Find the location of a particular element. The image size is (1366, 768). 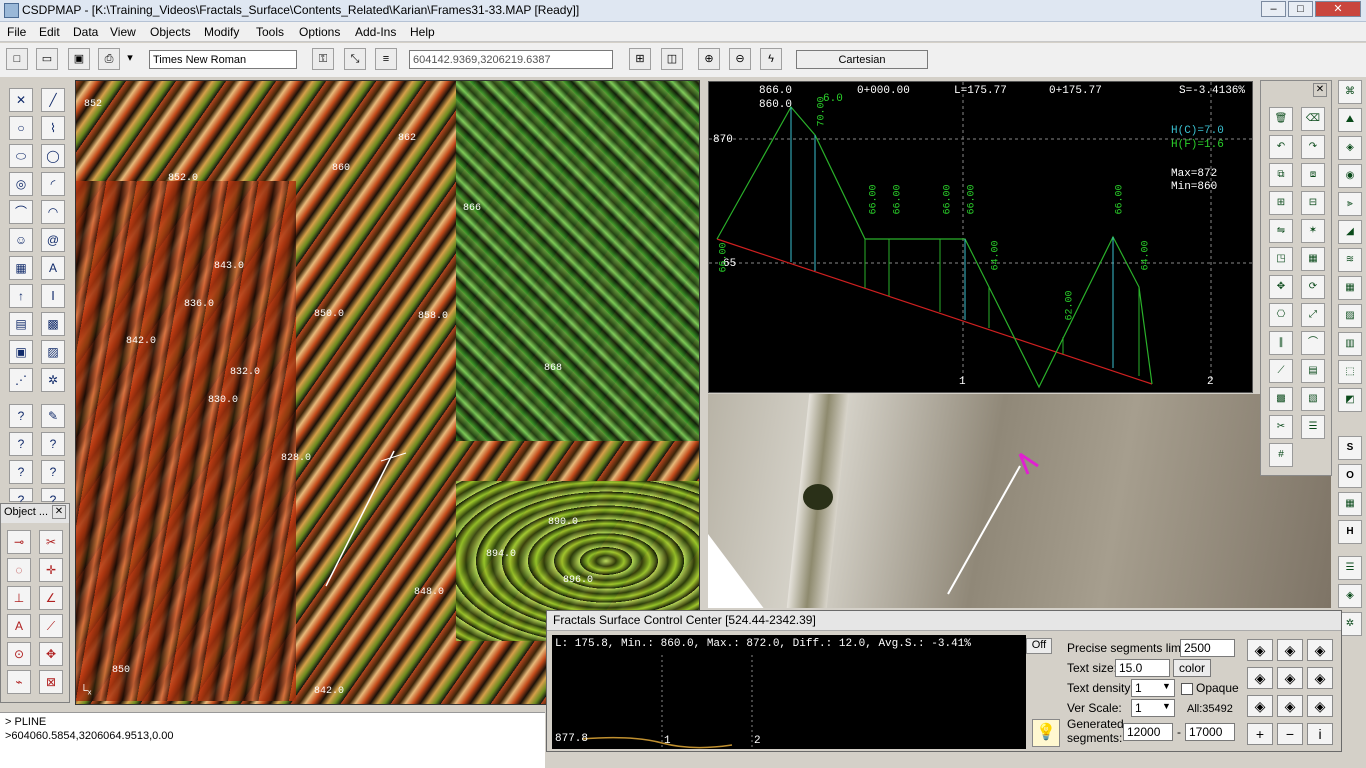

contour-icon: ≋ is located at coordinates (1350, 260).